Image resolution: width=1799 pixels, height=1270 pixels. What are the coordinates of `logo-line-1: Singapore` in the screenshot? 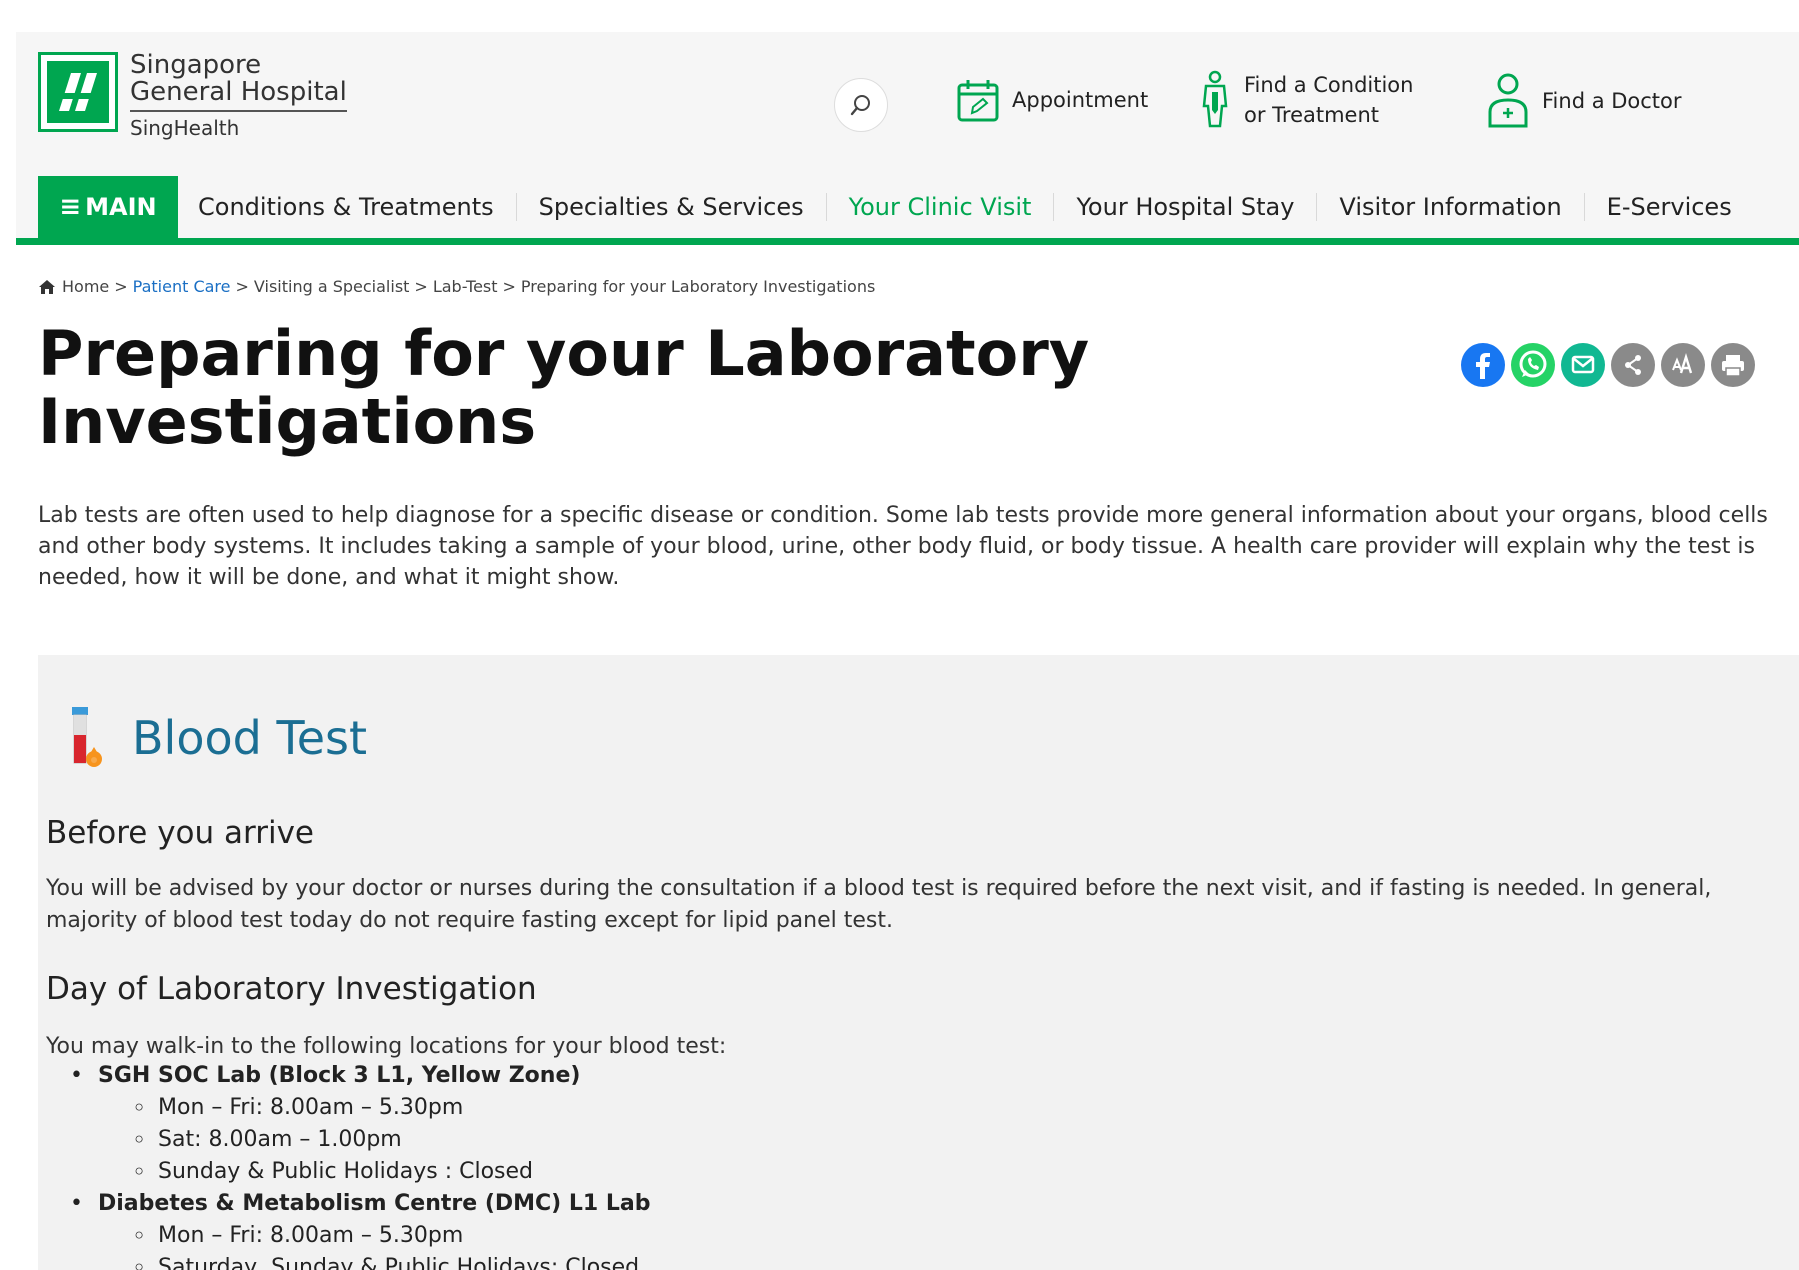 It's located at (196, 65).